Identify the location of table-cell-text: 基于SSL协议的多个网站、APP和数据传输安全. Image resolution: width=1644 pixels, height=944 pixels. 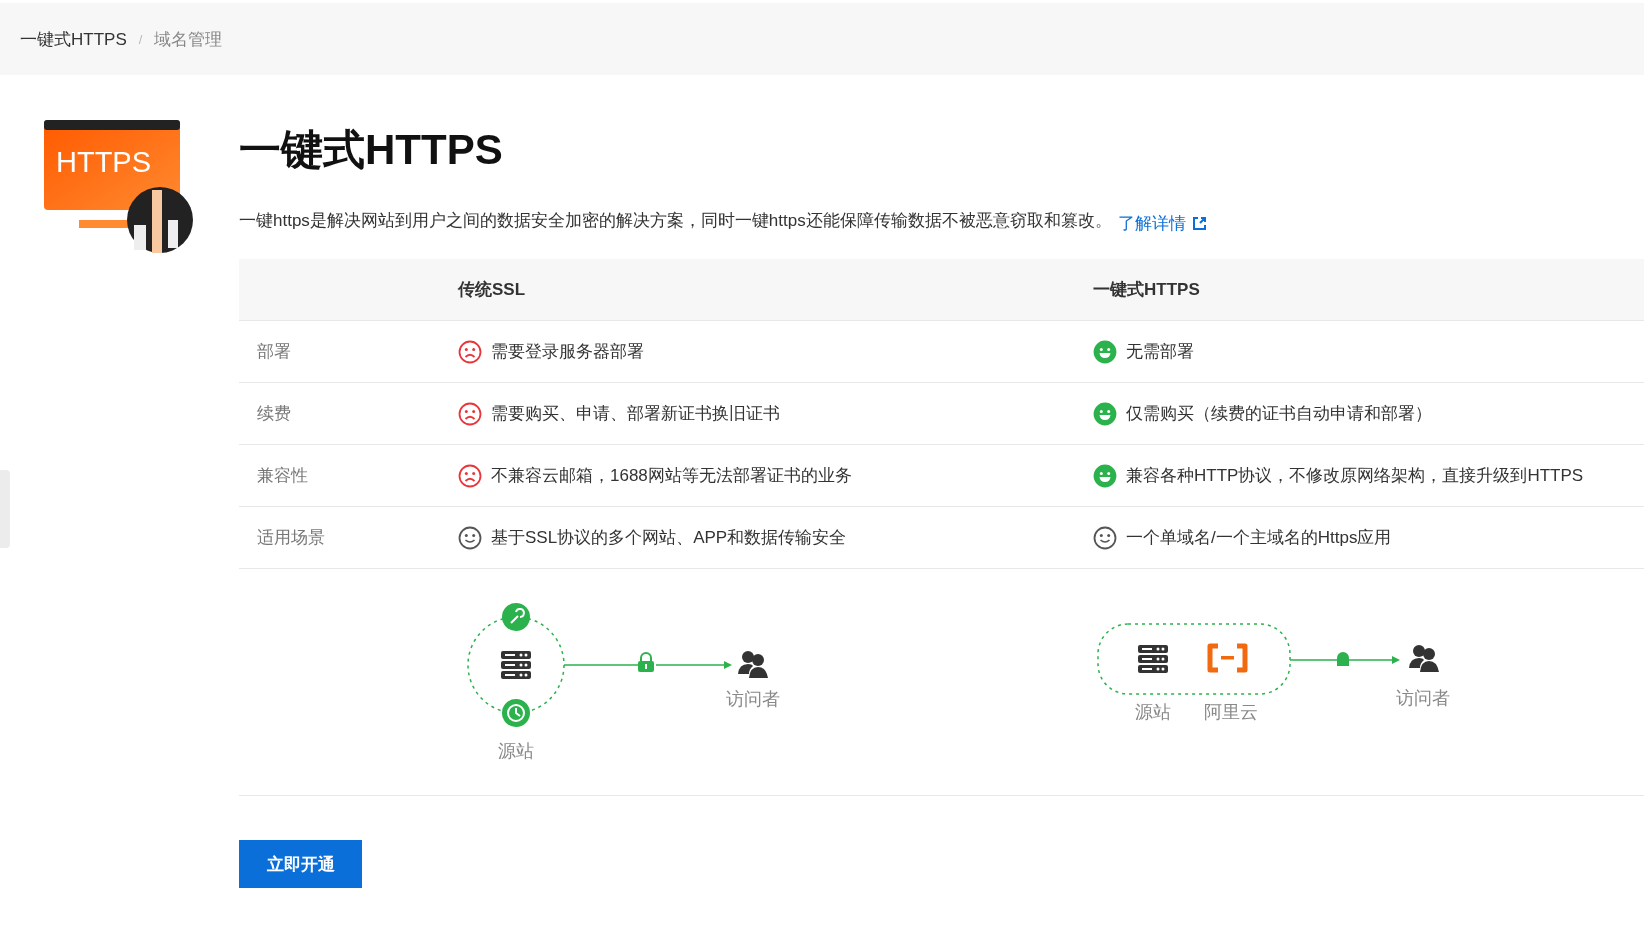
(669, 538).